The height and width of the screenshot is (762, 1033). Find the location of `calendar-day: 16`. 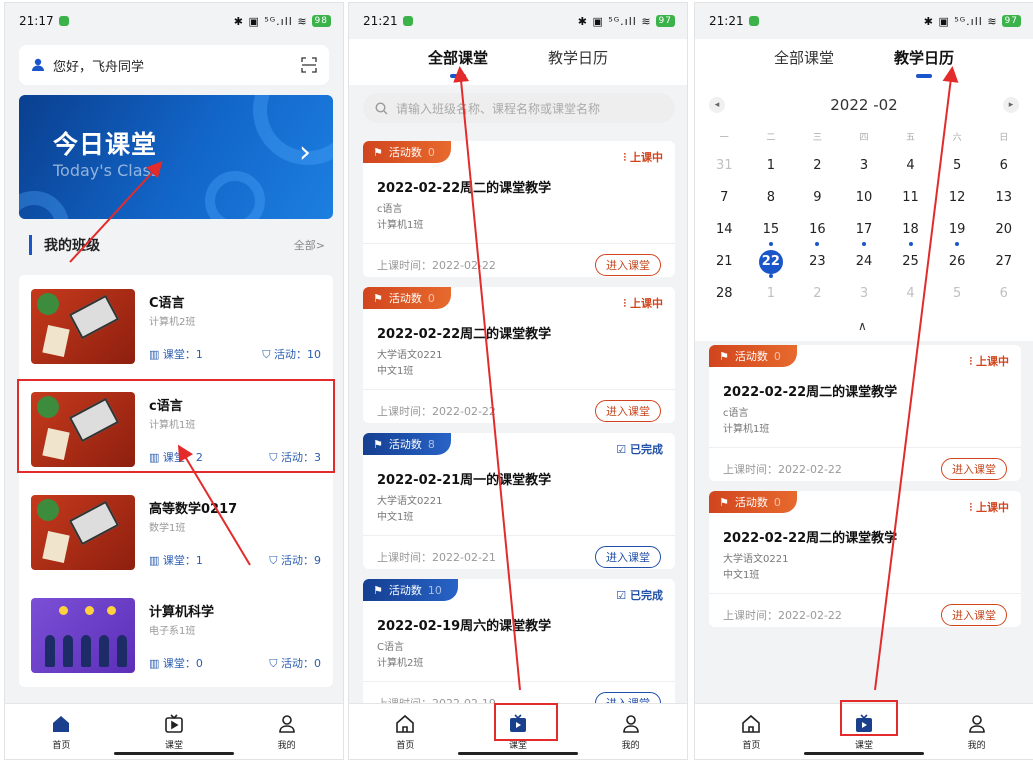

calendar-day: 16 is located at coordinates (817, 231).